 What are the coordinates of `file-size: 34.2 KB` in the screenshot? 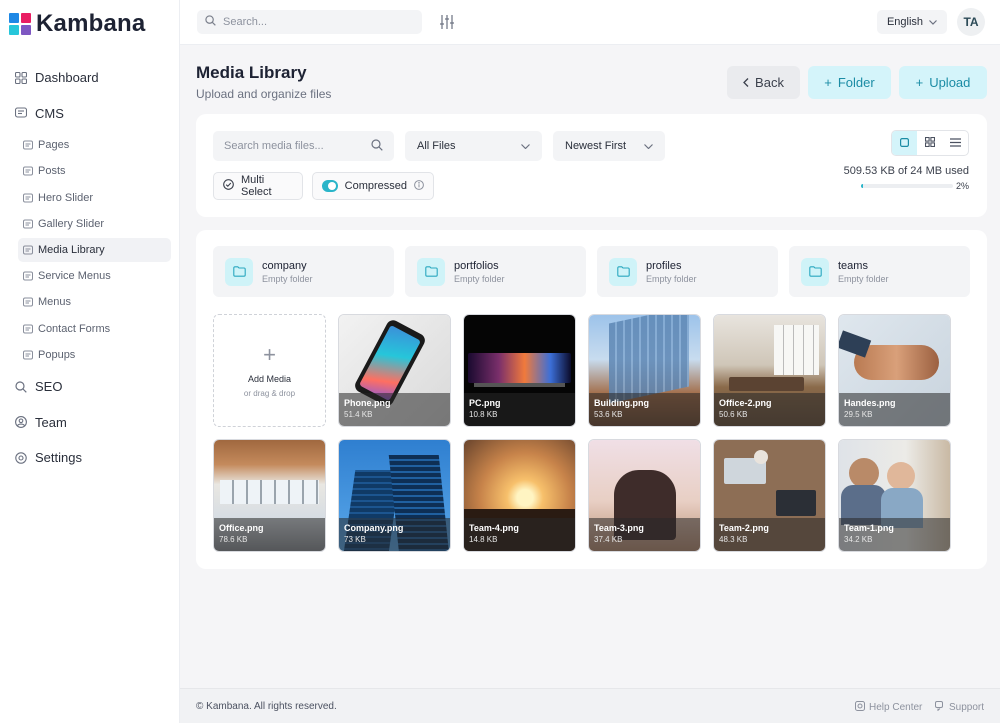 It's located at (858, 539).